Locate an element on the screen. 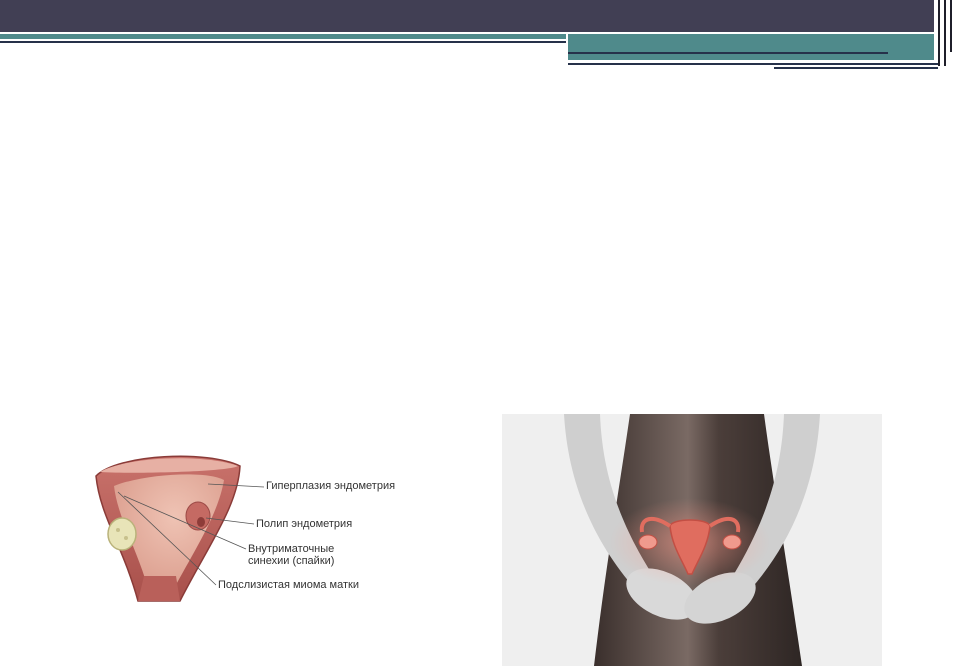 The image size is (960, 672). header-rule-right-short is located at coordinates (856, 68).